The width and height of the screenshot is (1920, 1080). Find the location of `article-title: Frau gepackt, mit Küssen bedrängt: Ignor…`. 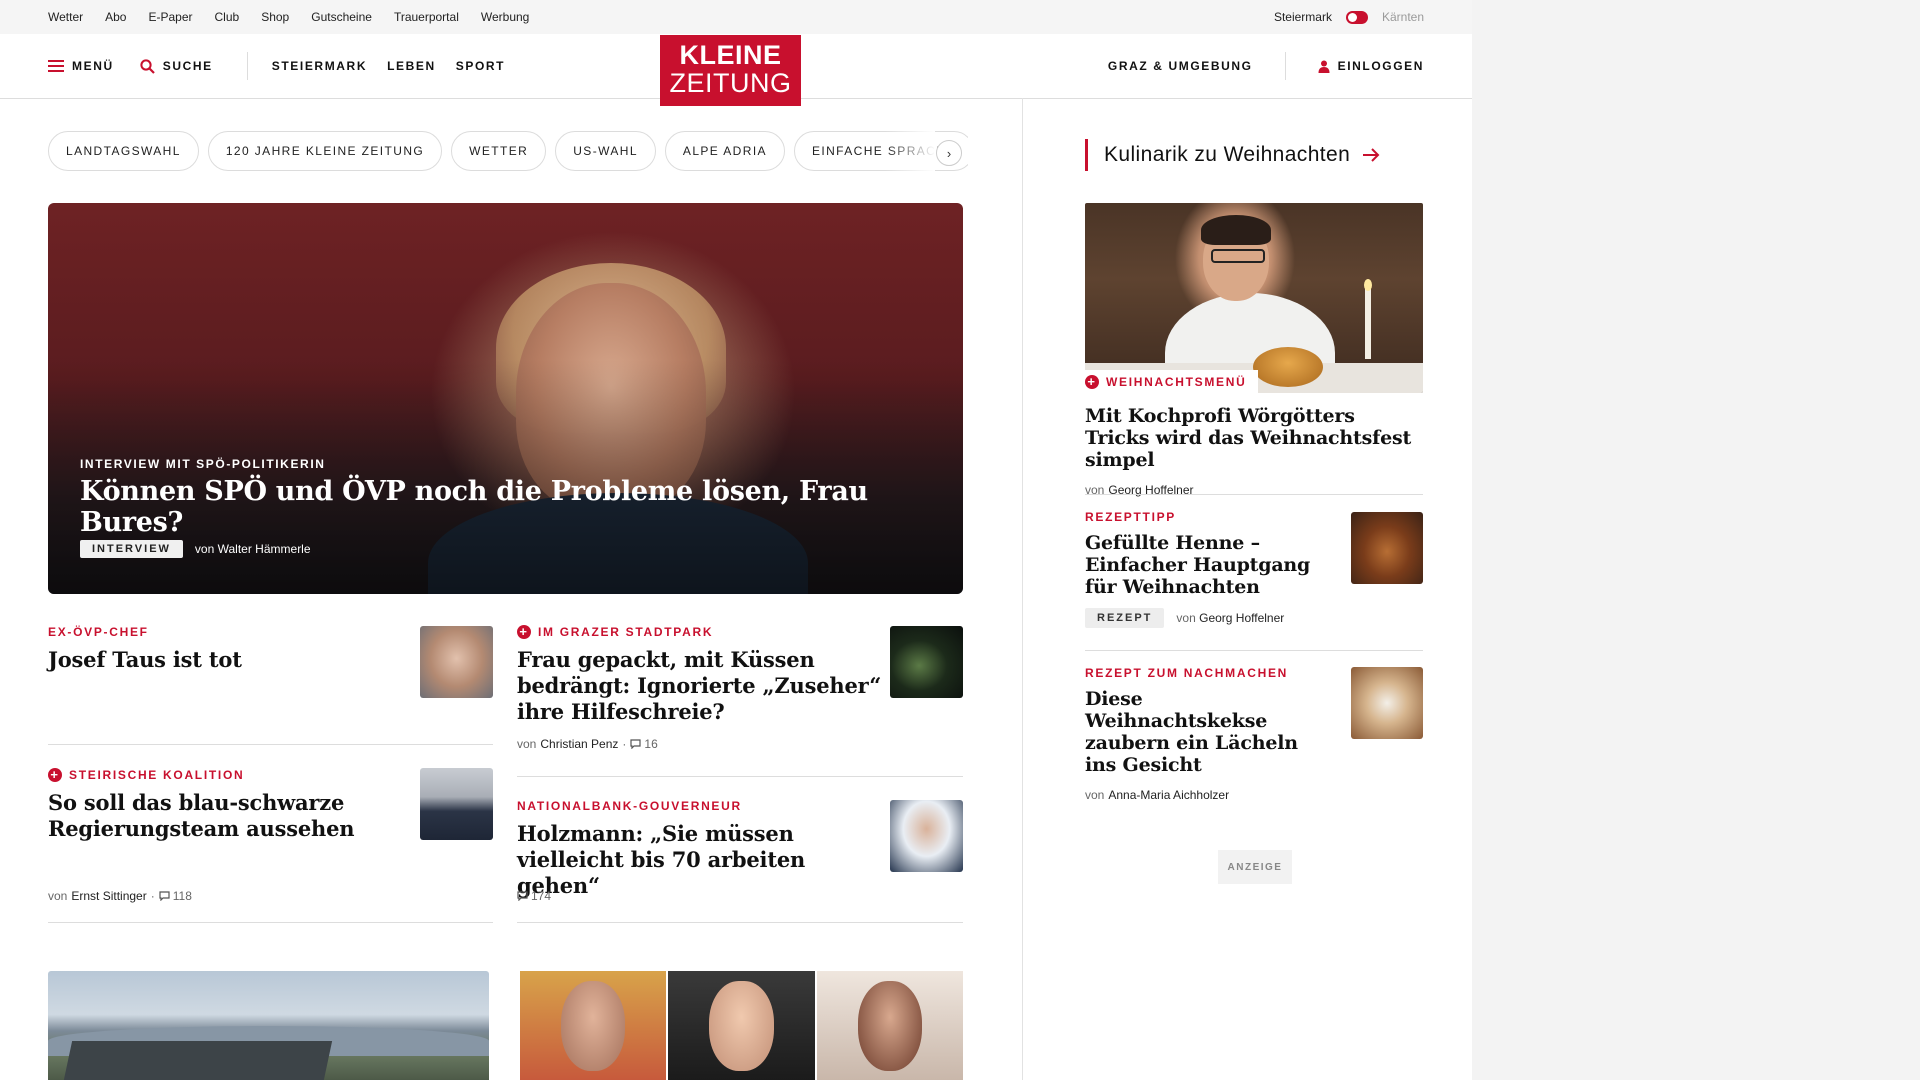

article-title: Frau gepackt, mit Küssen bedrängt: Ignor… is located at coordinates (702, 686).